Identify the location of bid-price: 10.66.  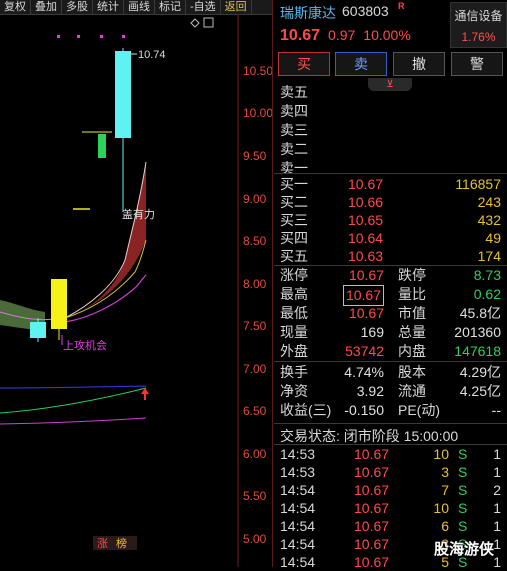
(366, 202).